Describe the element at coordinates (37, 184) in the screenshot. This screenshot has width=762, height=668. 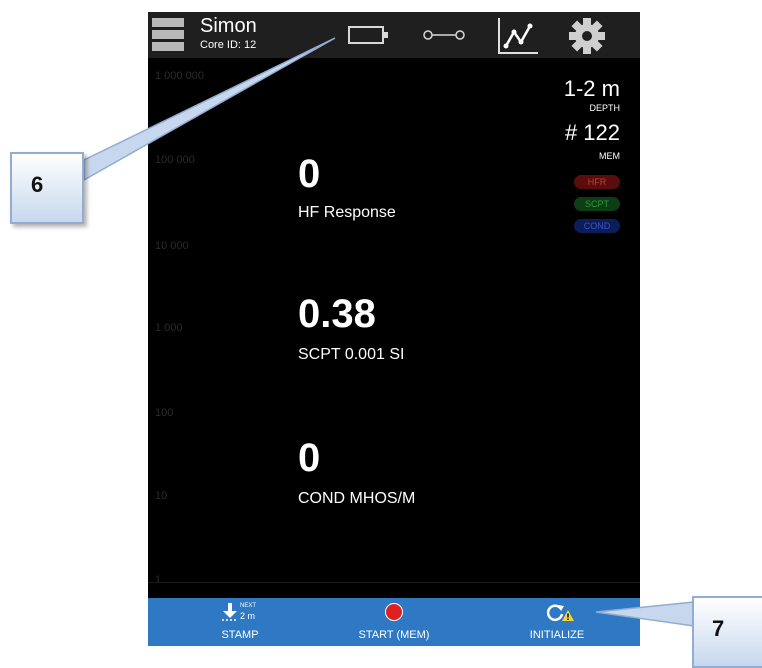
I see `callout-6-label: 6` at that location.